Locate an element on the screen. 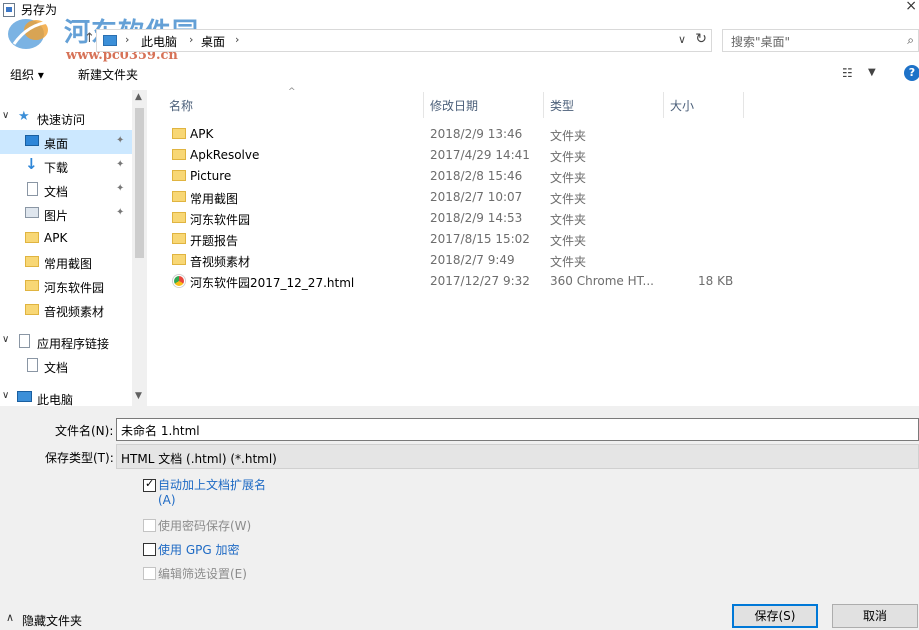  column-header-name: 名称 is located at coordinates (181, 110).